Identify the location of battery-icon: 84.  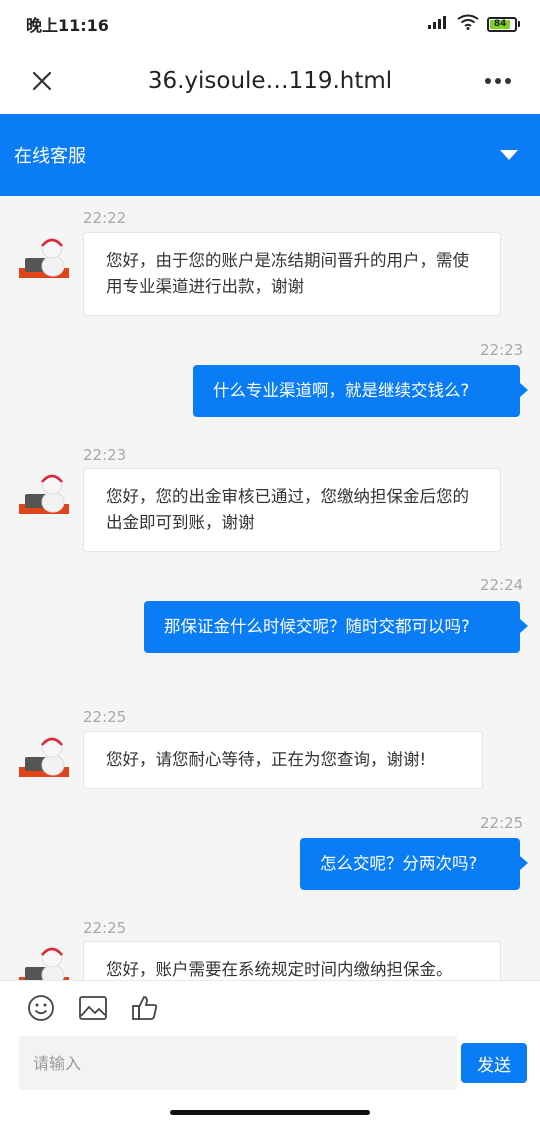
(503, 24).